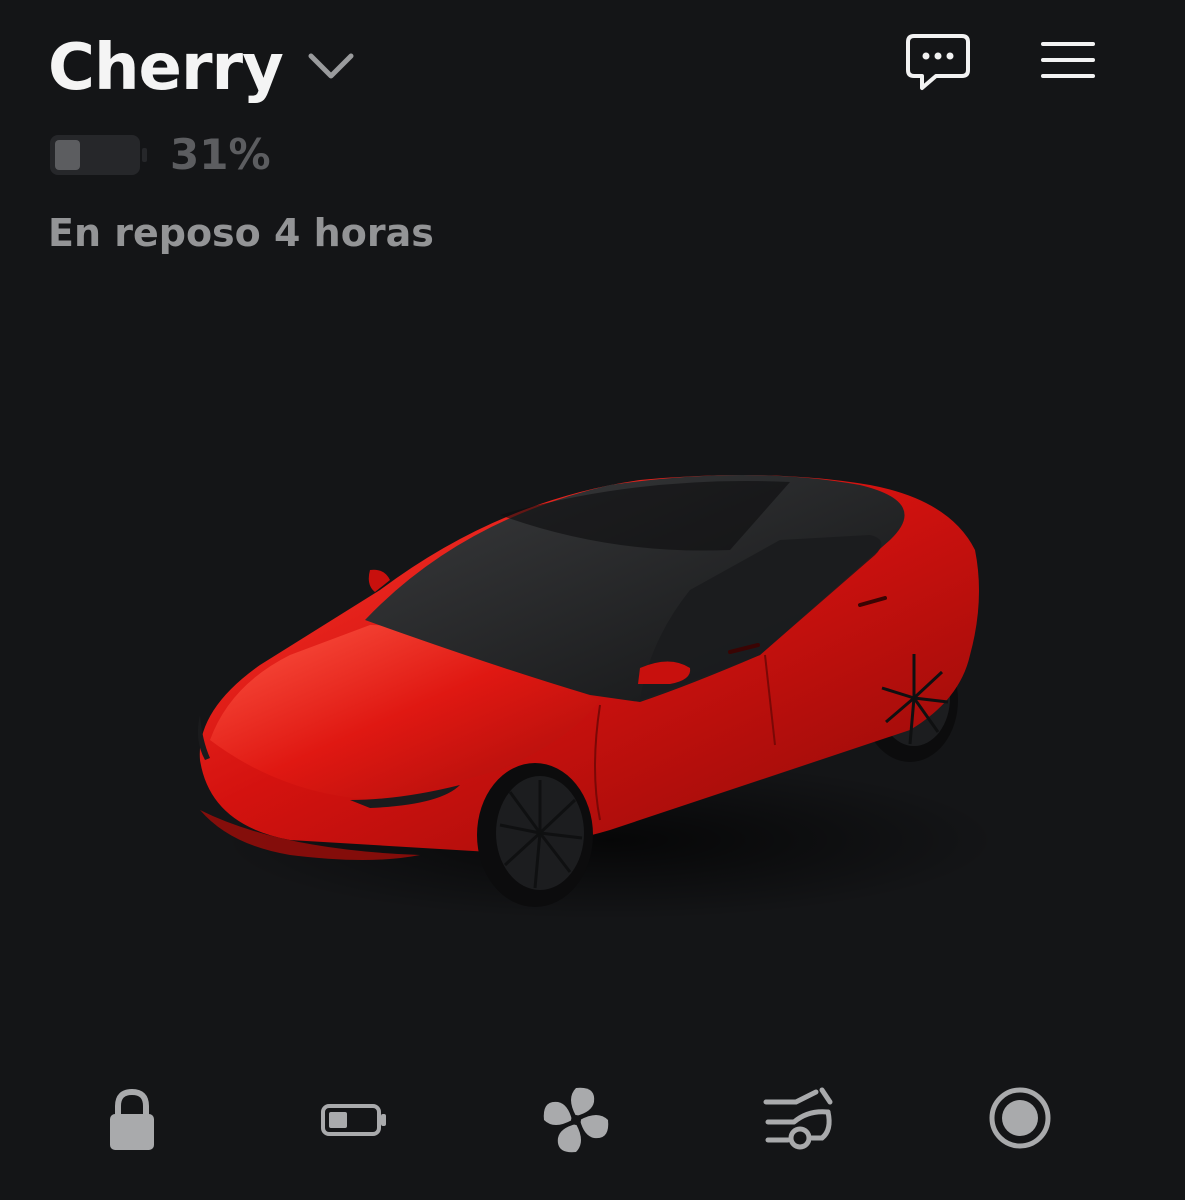 This screenshot has width=1185, height=1200. What do you see at coordinates (132, 1120) in the screenshot?
I see `lock-icon` at bounding box center [132, 1120].